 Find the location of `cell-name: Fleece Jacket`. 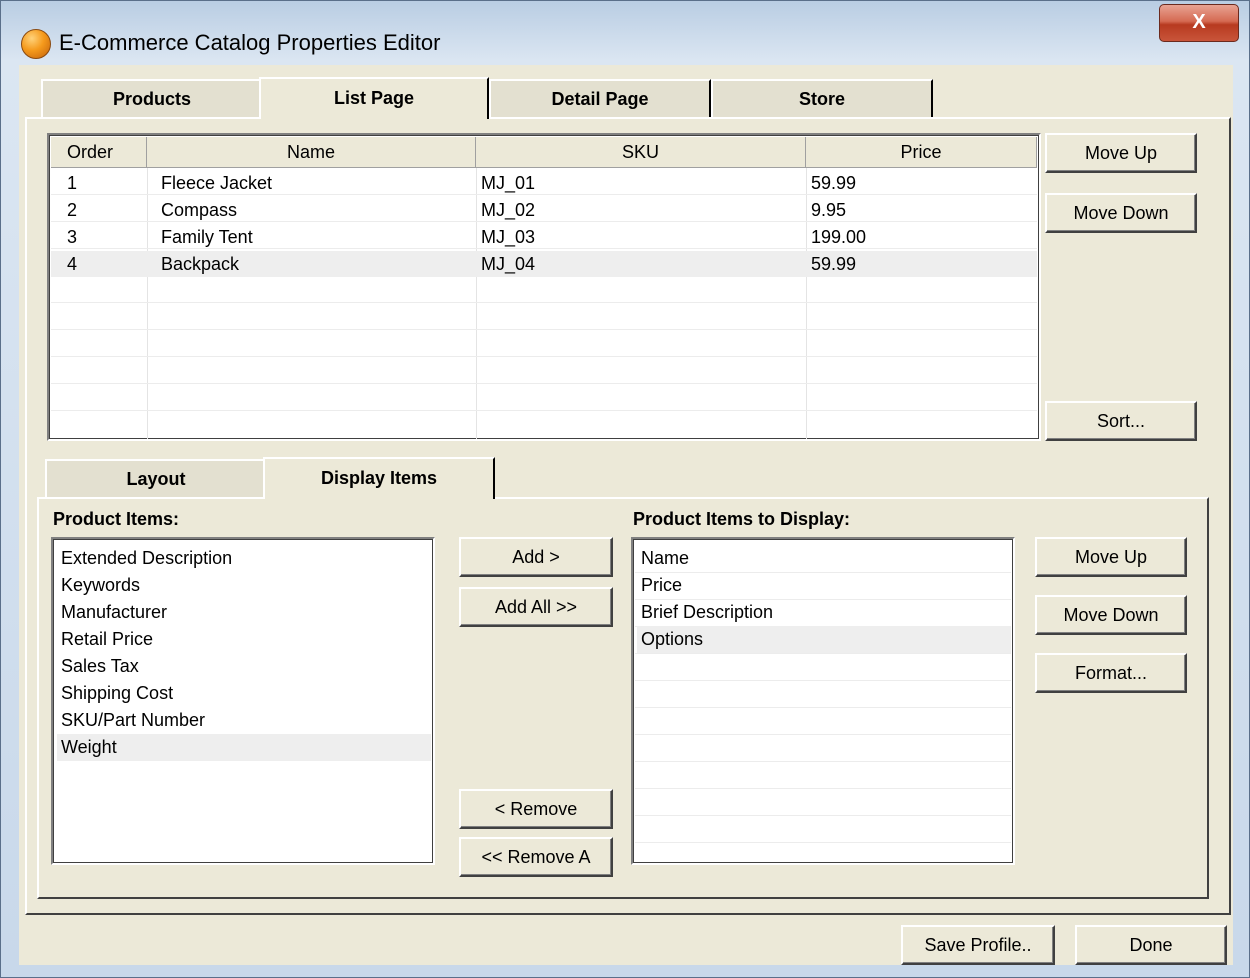

cell-name: Fleece Jacket is located at coordinates (217, 183).